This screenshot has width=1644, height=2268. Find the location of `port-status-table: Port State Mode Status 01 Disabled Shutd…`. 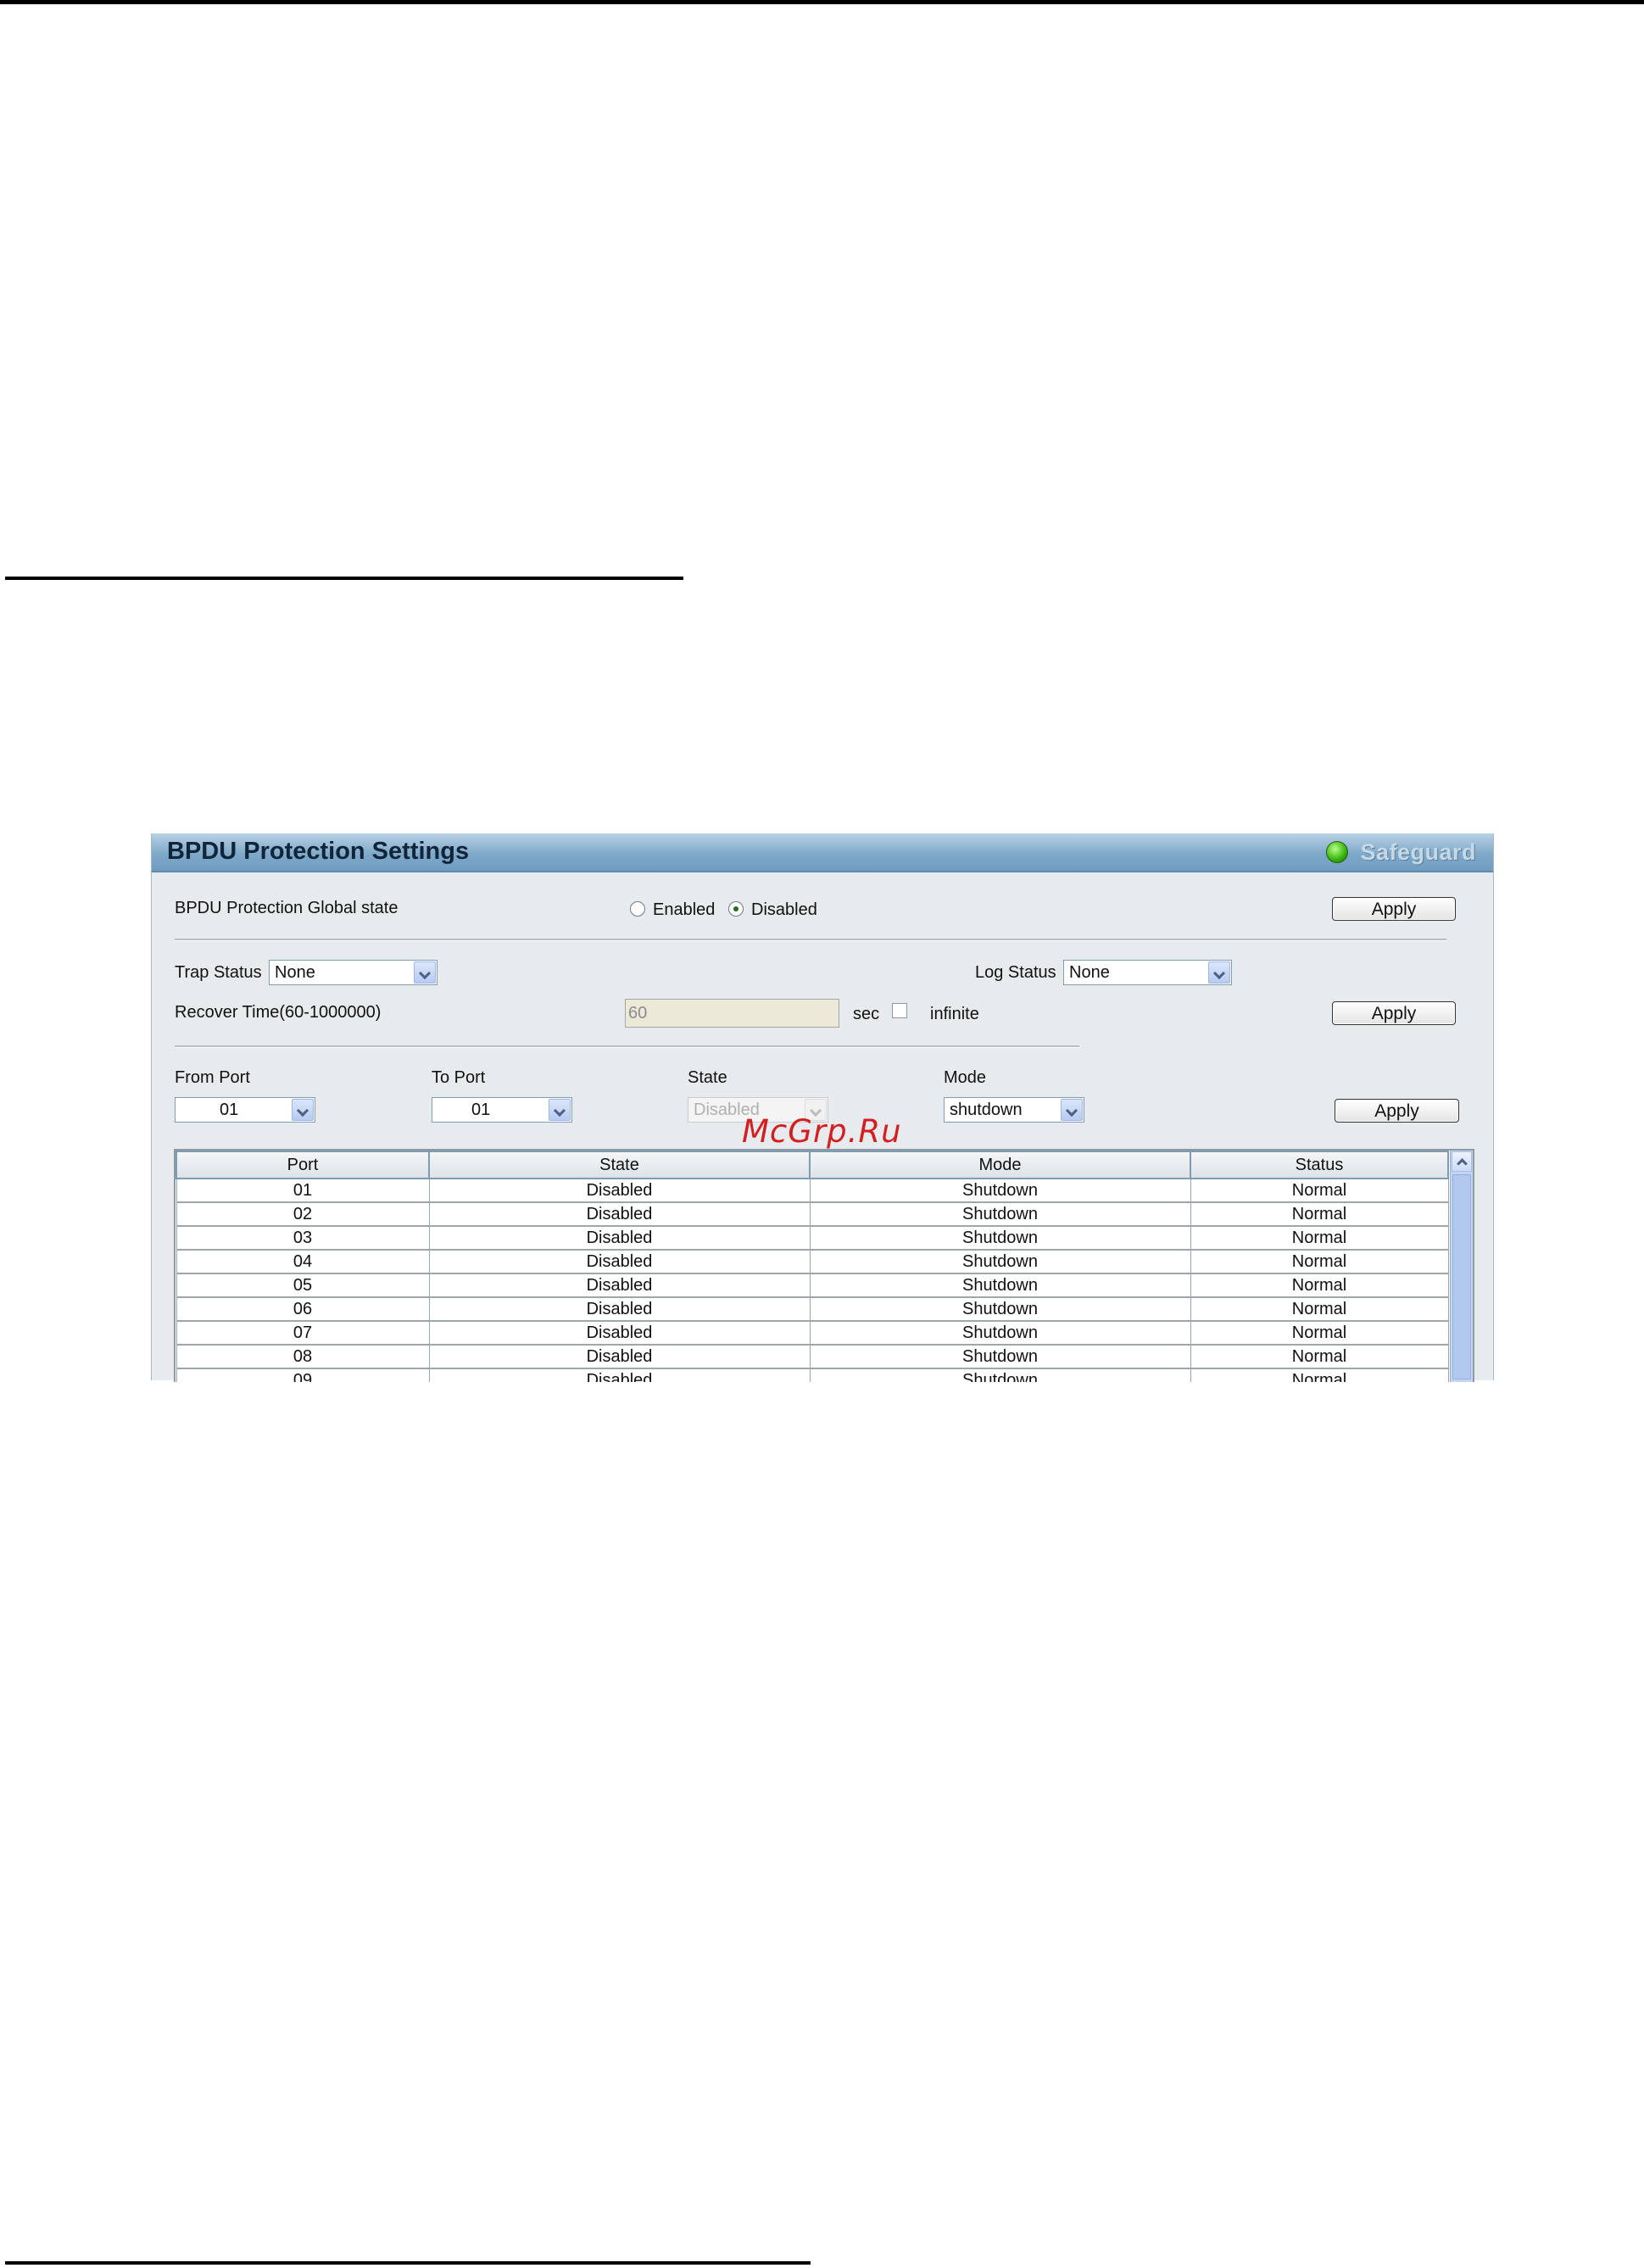

port-status-table: Port State Mode Status 01 Disabled Shutd… is located at coordinates (824, 1265).